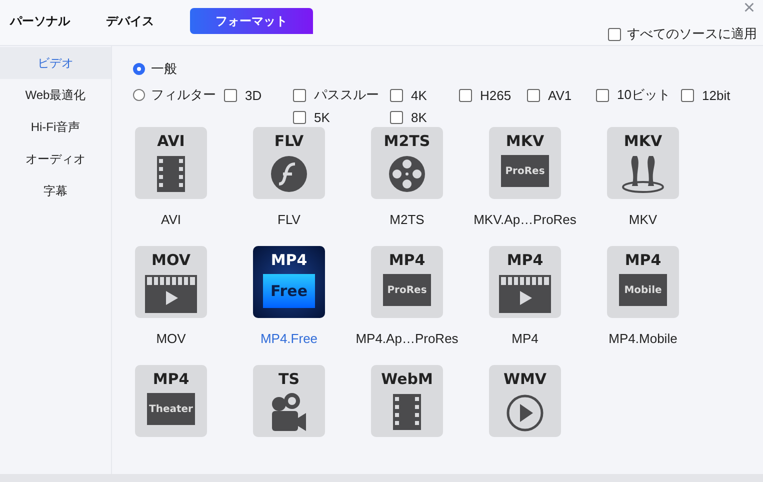 The image size is (763, 482). Describe the element at coordinates (289, 291) in the screenshot. I see `tile-badge: Free` at that location.